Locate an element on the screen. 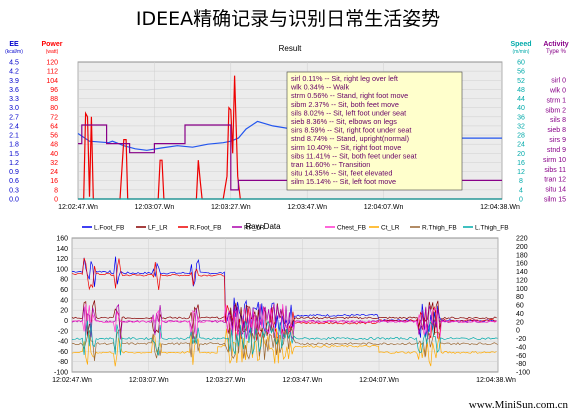  raw-x-tick-label: 12:02:47.Wn is located at coordinates (72, 380).